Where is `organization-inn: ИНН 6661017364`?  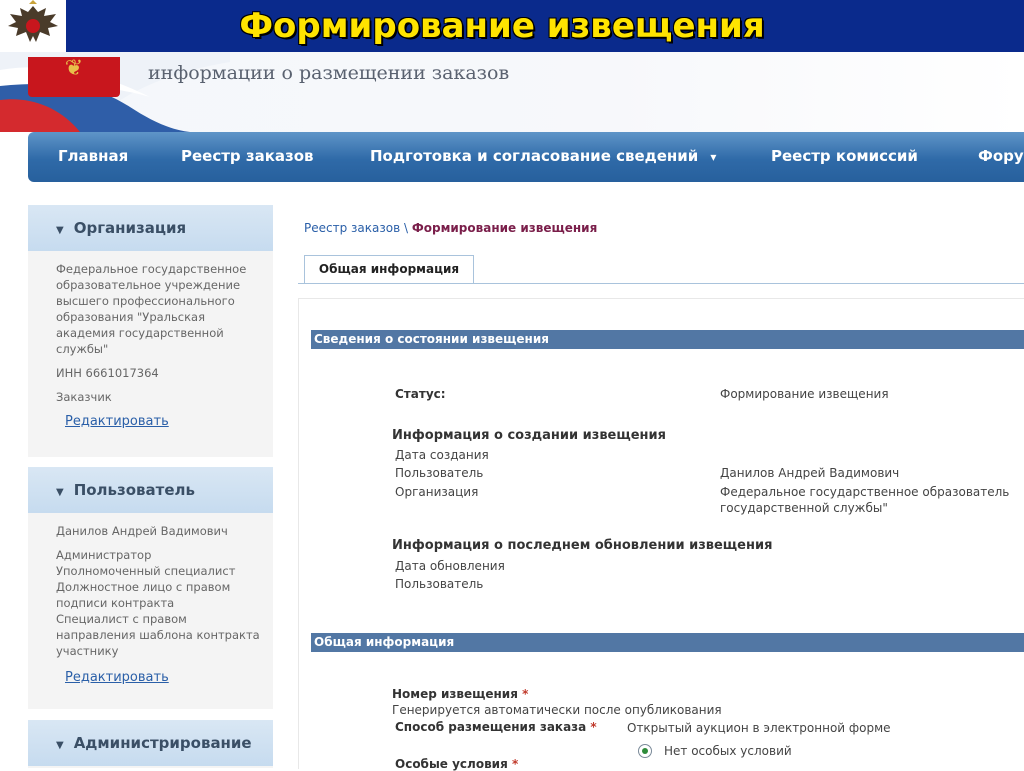
organization-inn: ИНН 6661017364 is located at coordinates (107, 373).